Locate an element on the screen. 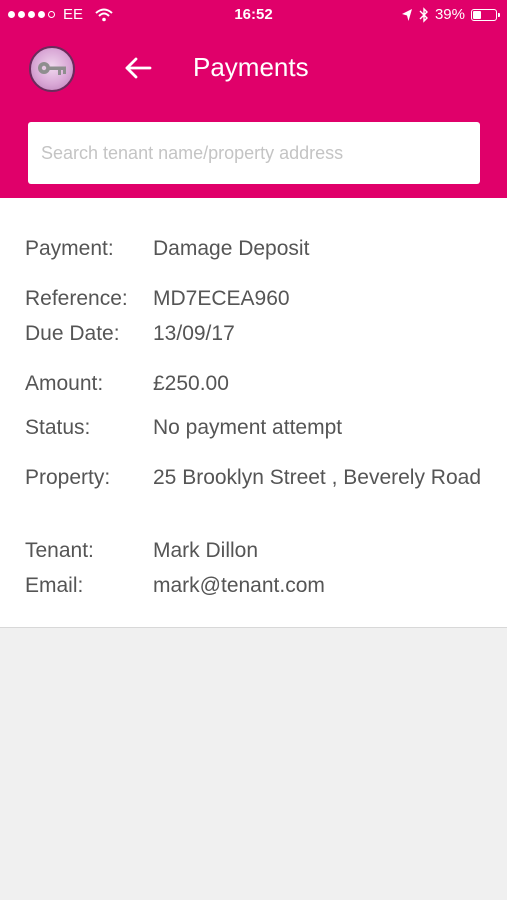 The width and height of the screenshot is (507, 900). detail-label: Reference: is located at coordinates (76, 298).